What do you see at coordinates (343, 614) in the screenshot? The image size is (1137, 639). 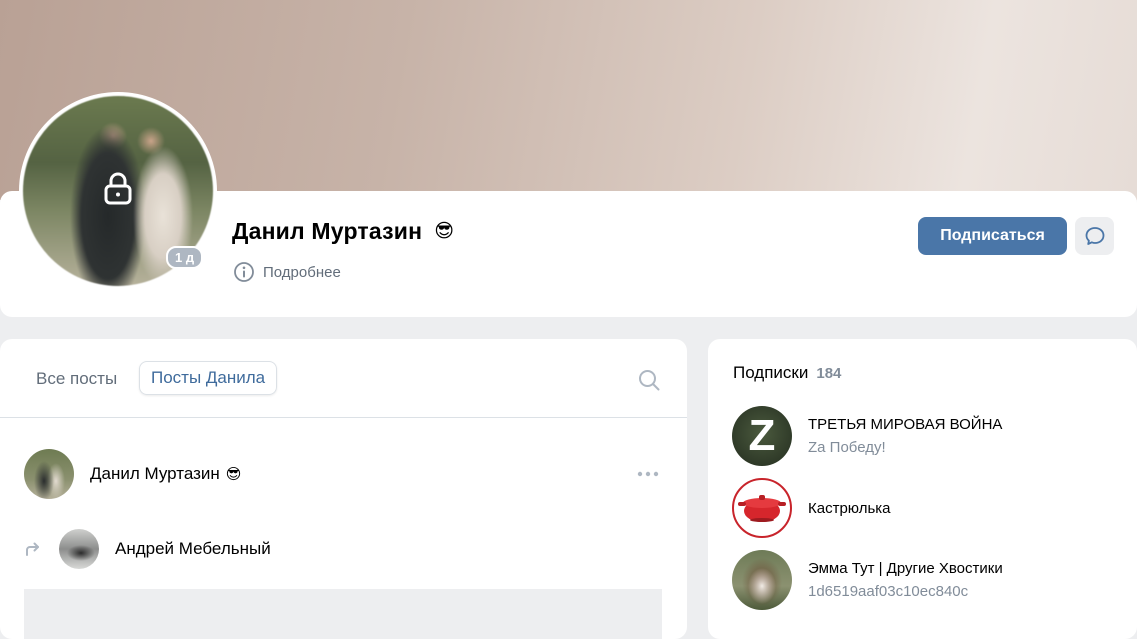 I see `post-media` at bounding box center [343, 614].